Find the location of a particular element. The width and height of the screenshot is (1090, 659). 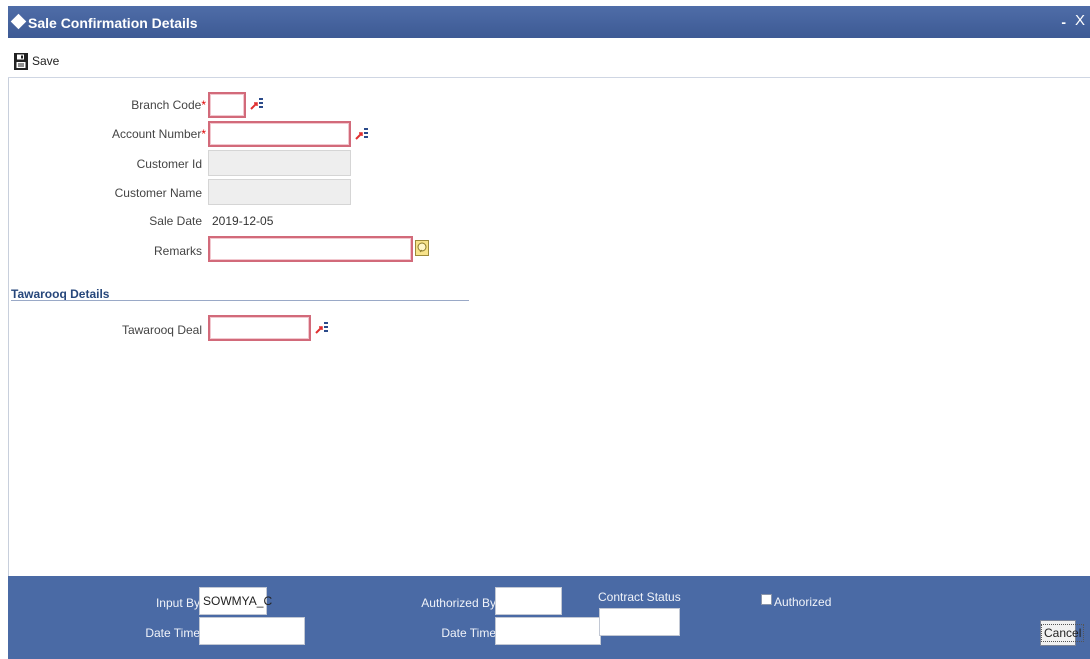

save-button: Save is located at coordinates (36, 61).